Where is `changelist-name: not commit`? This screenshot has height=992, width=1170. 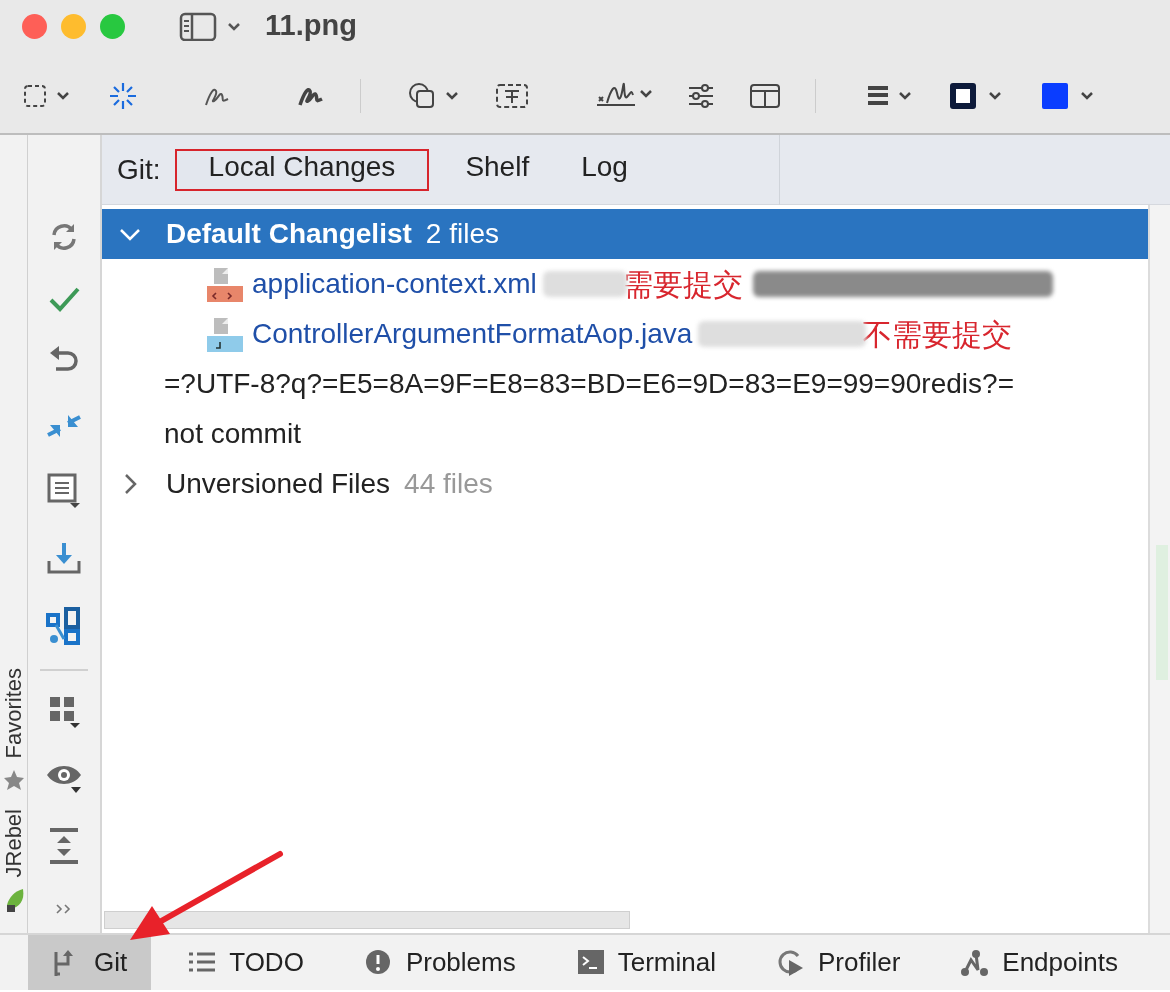 changelist-name: not commit is located at coordinates (625, 434).